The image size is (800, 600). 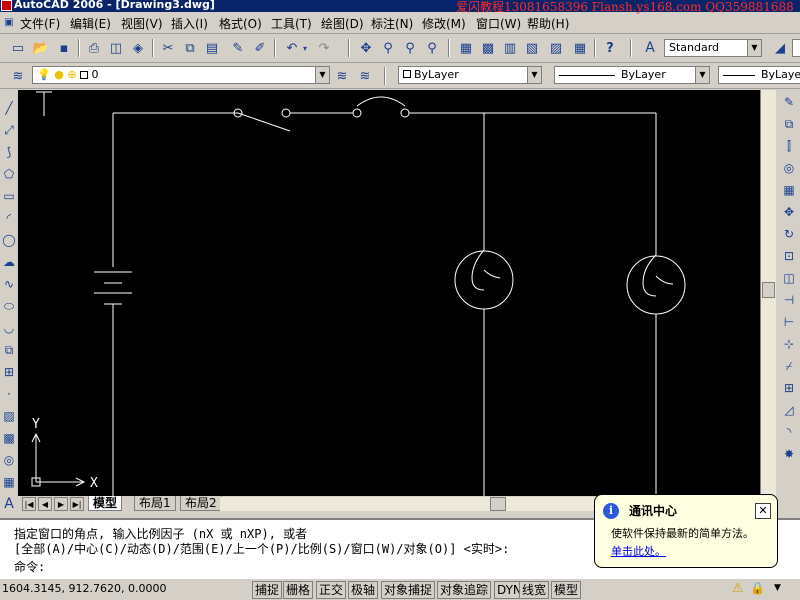 What do you see at coordinates (9, 482) in the screenshot?
I see `table-icon: ▦` at bounding box center [9, 482].